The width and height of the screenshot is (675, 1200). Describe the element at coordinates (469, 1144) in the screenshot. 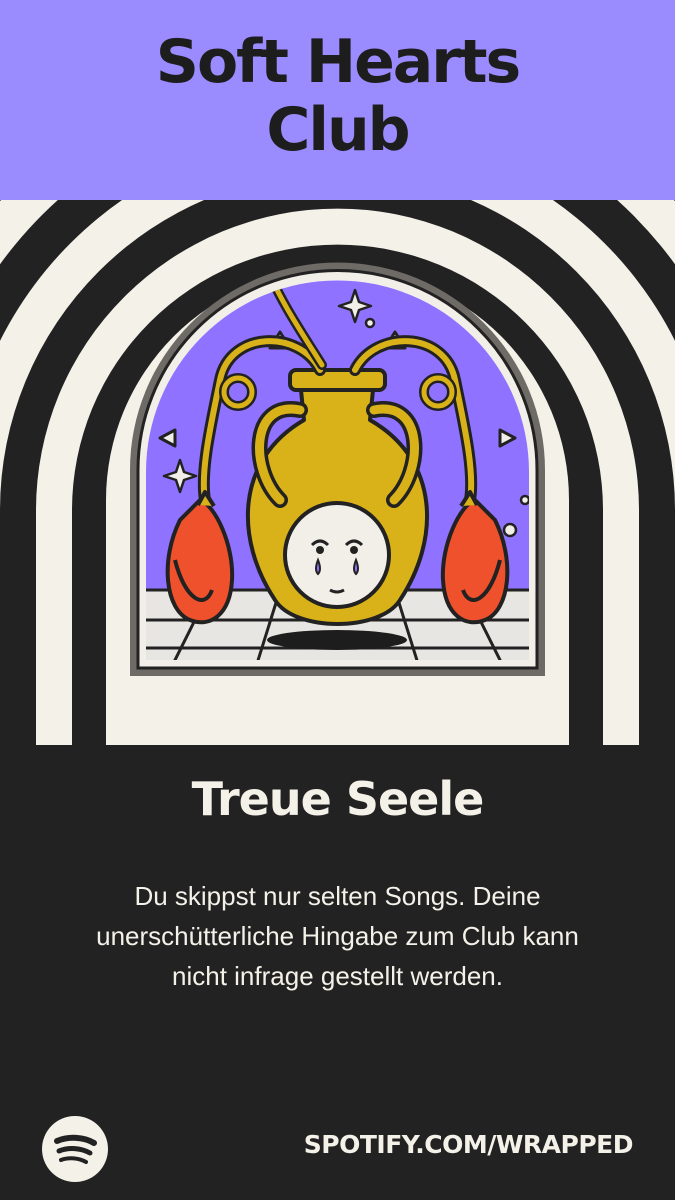

I see `spotify-wrapped-link: SPOTIFY.COM/WRAPPED` at that location.